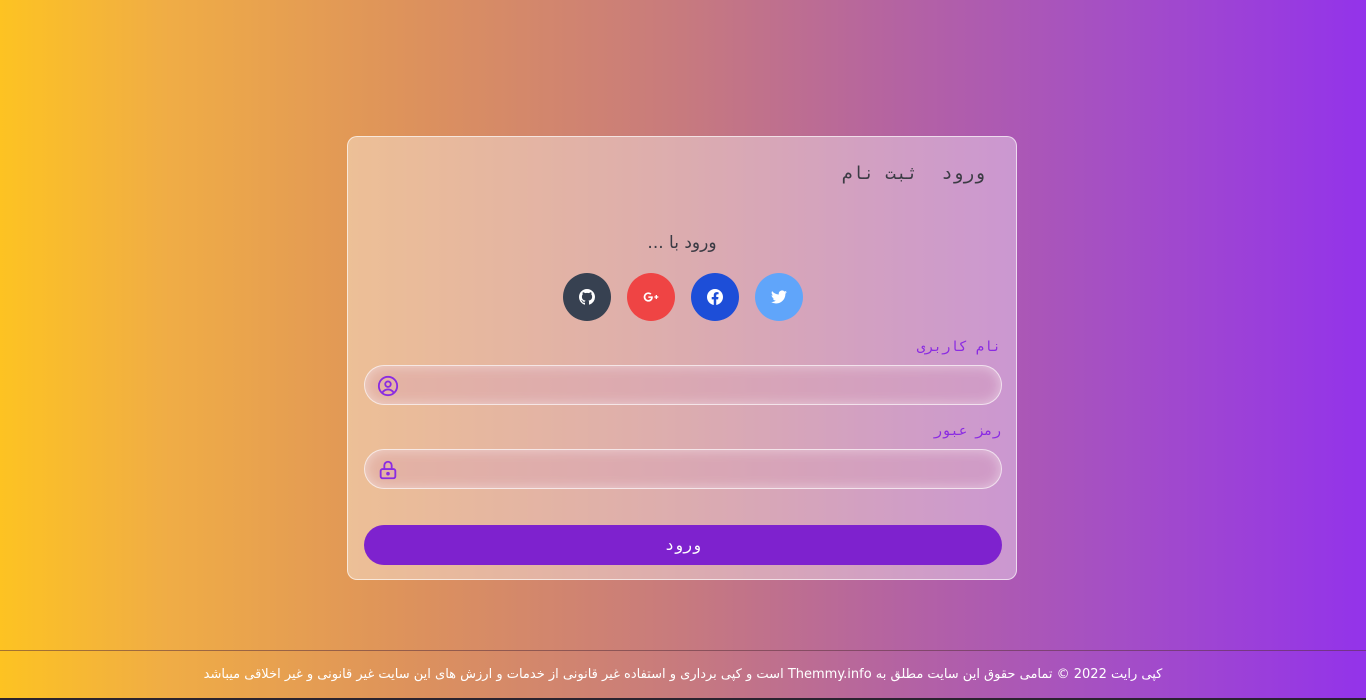 This screenshot has width=1366, height=700. What do you see at coordinates (963, 173) in the screenshot?
I see `tab-login: ورود` at bounding box center [963, 173].